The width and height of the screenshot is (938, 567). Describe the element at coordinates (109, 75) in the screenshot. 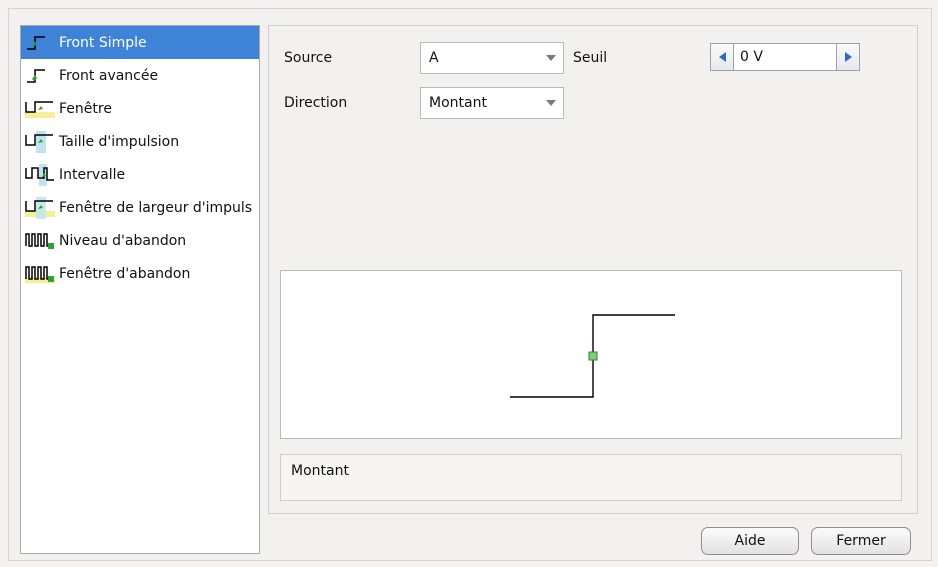

I see `trigger-item-label: Front avancée` at that location.